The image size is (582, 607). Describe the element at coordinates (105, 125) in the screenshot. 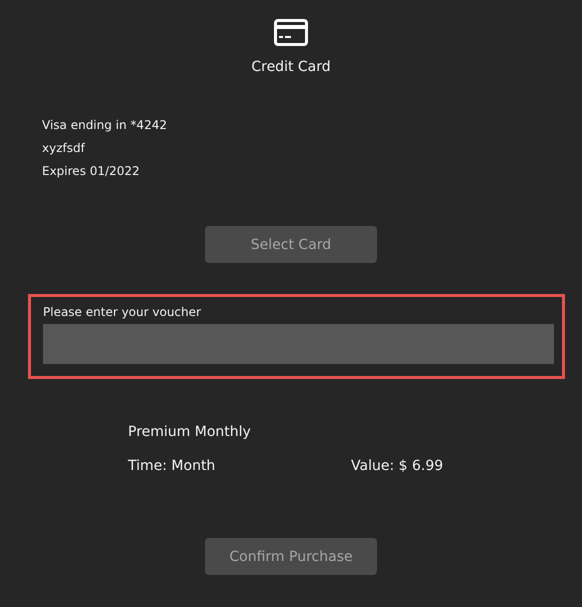

I see `card-detail: Visa ending in *4242` at that location.